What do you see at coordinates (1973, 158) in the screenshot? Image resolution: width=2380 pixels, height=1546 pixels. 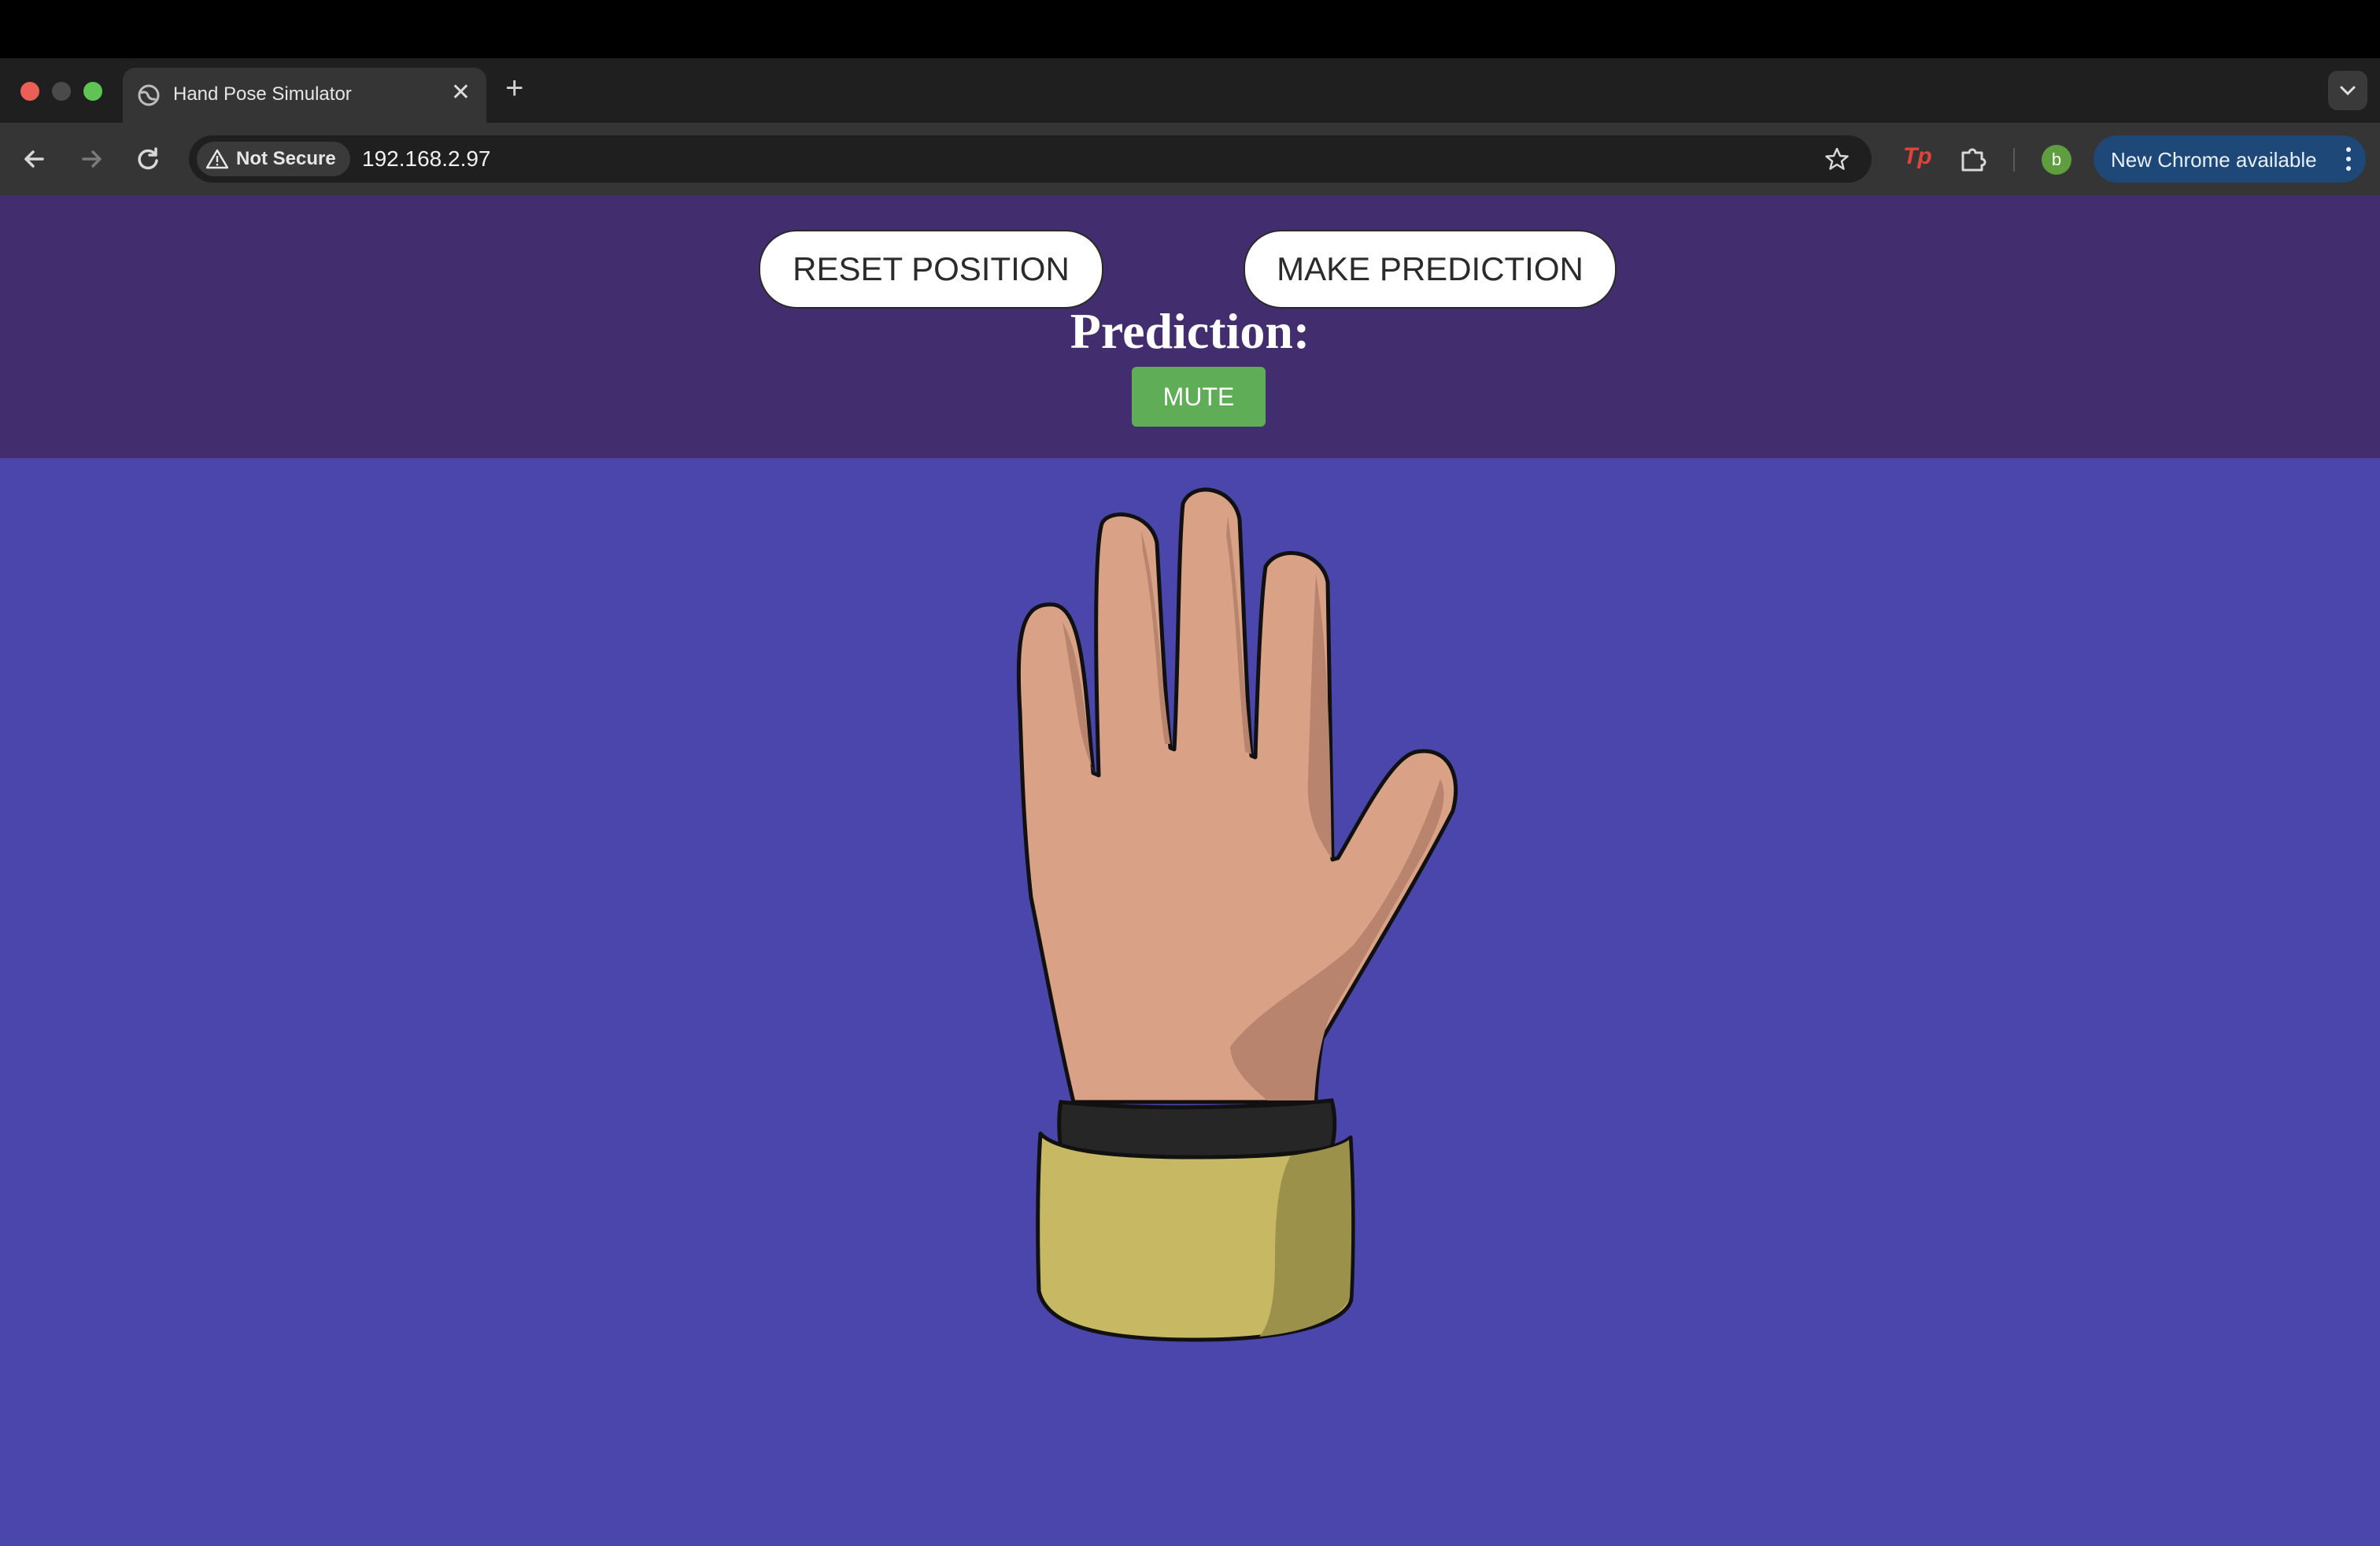 I see `puzzle-icon` at bounding box center [1973, 158].